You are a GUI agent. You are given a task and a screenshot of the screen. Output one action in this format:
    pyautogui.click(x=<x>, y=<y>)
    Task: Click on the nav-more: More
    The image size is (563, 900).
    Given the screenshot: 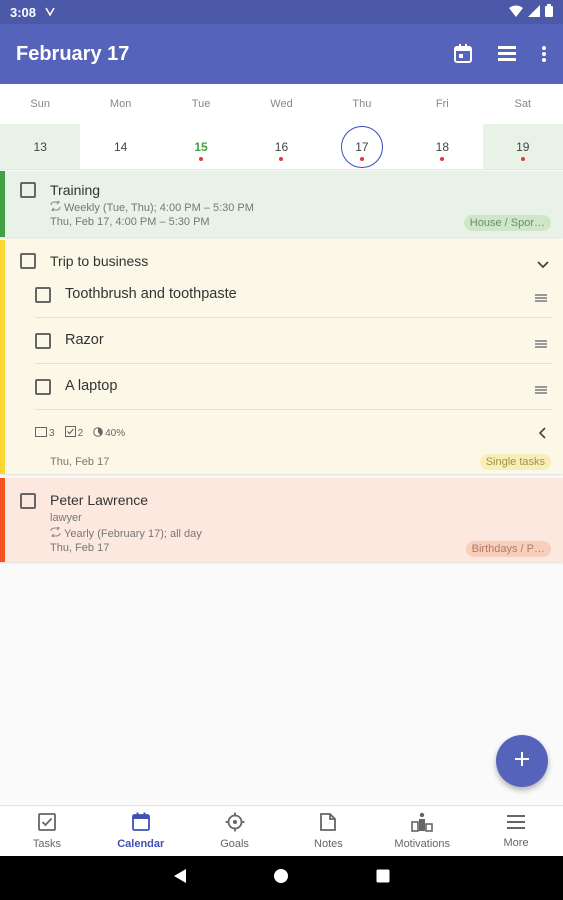 What is the action you would take?
    pyautogui.click(x=516, y=831)
    